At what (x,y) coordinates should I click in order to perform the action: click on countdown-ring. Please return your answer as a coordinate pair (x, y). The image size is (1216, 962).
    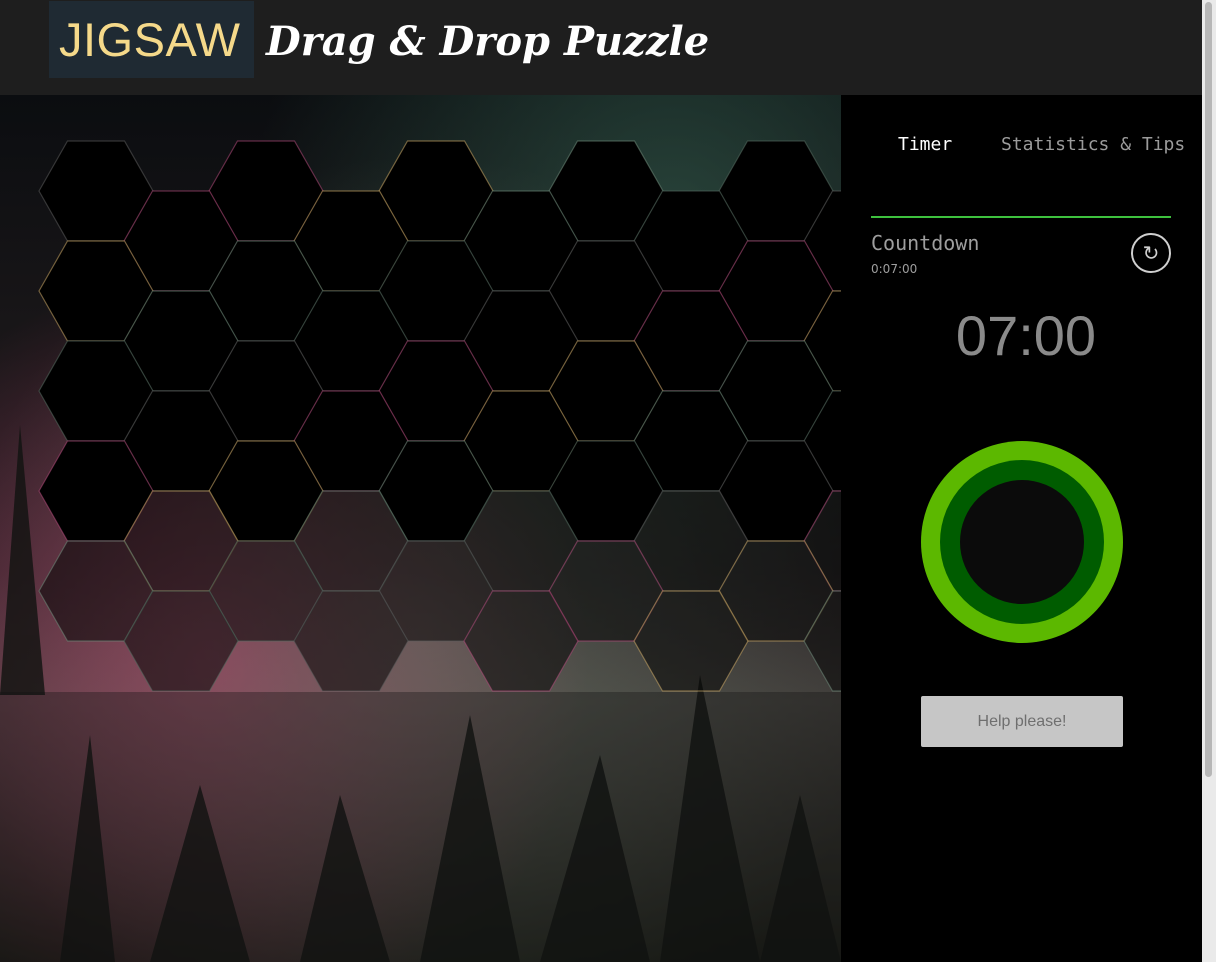
    Looking at the image, I should click on (1022, 542).